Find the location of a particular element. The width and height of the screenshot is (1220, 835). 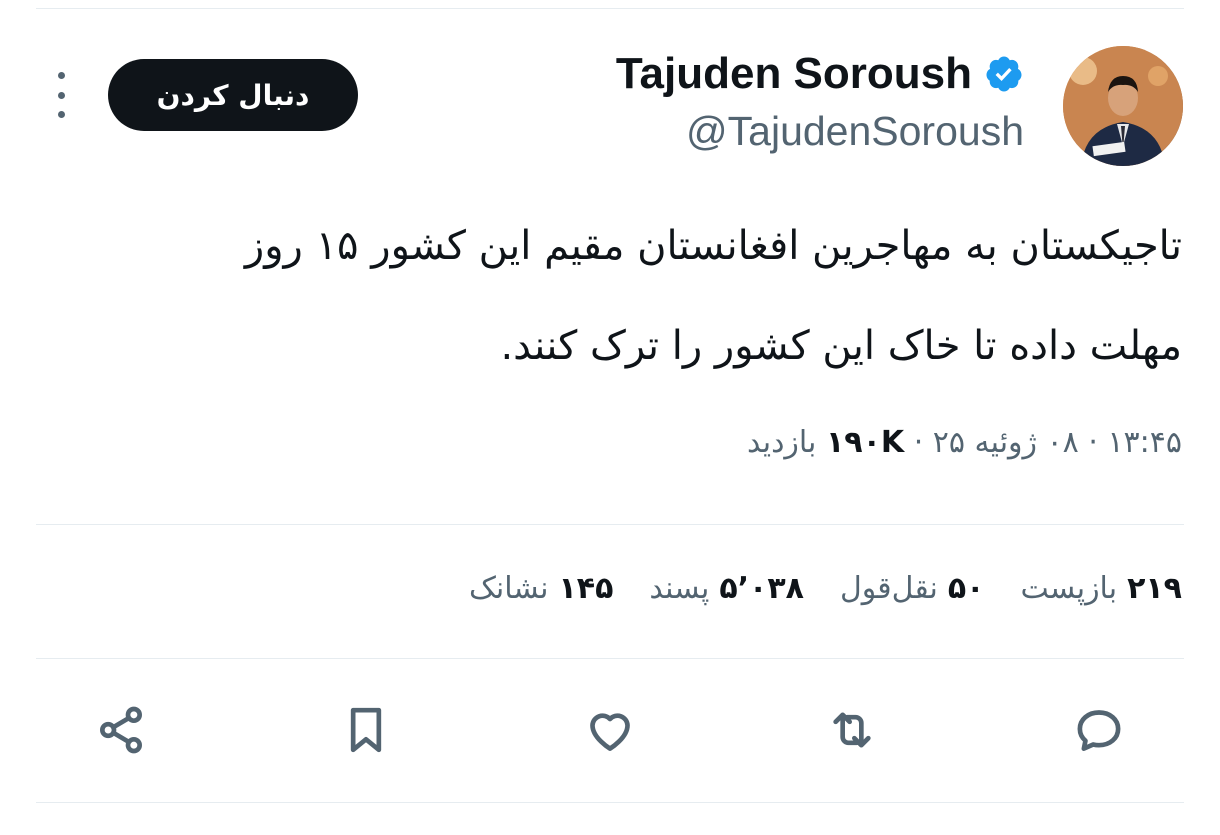

quotes-label: نقل‌قول is located at coordinates (888, 588).